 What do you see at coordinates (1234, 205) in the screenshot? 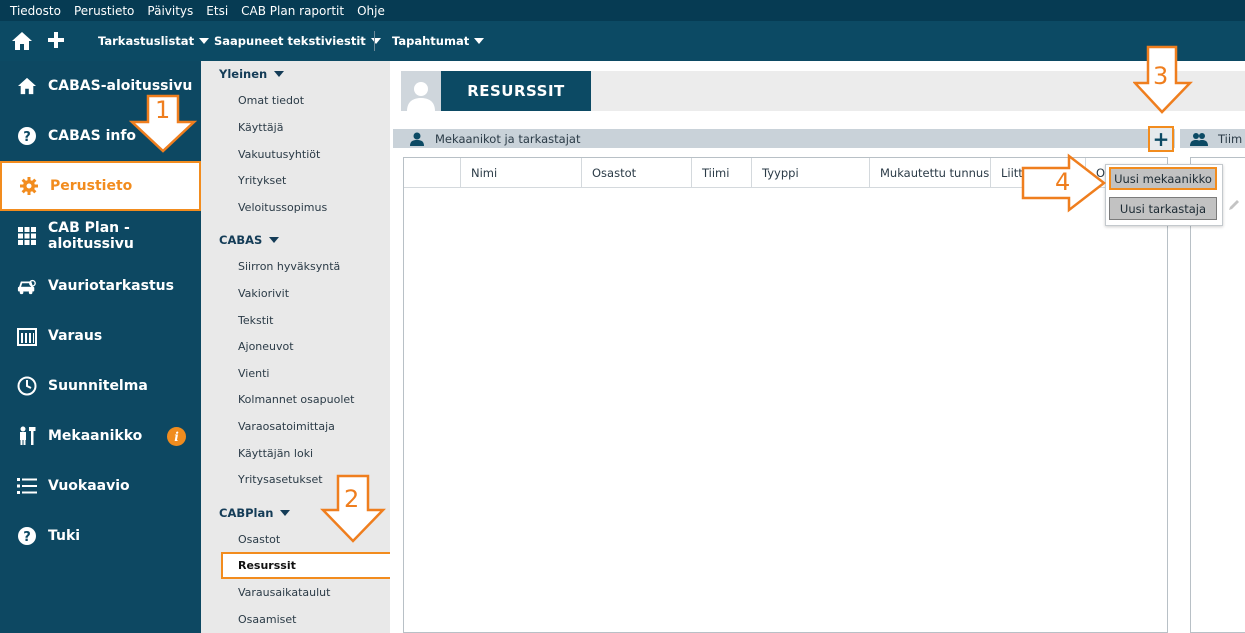
I see `pencil-icon` at bounding box center [1234, 205].